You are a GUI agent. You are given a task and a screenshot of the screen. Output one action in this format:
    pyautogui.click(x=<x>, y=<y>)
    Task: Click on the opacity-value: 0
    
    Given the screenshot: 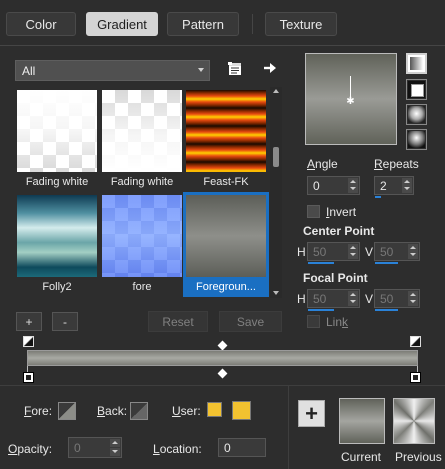 What is the action you would take?
    pyautogui.click(x=77, y=448)
    